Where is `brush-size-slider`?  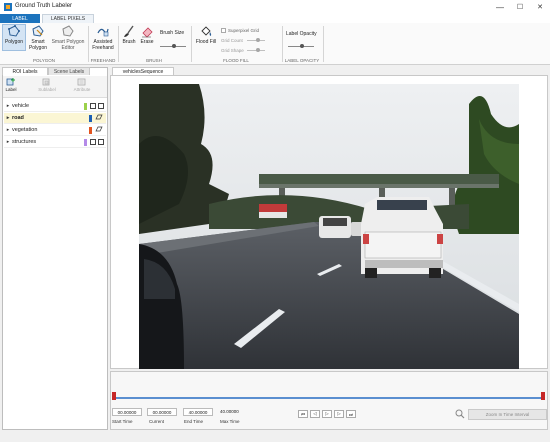 brush-size-slider is located at coordinates (173, 46).